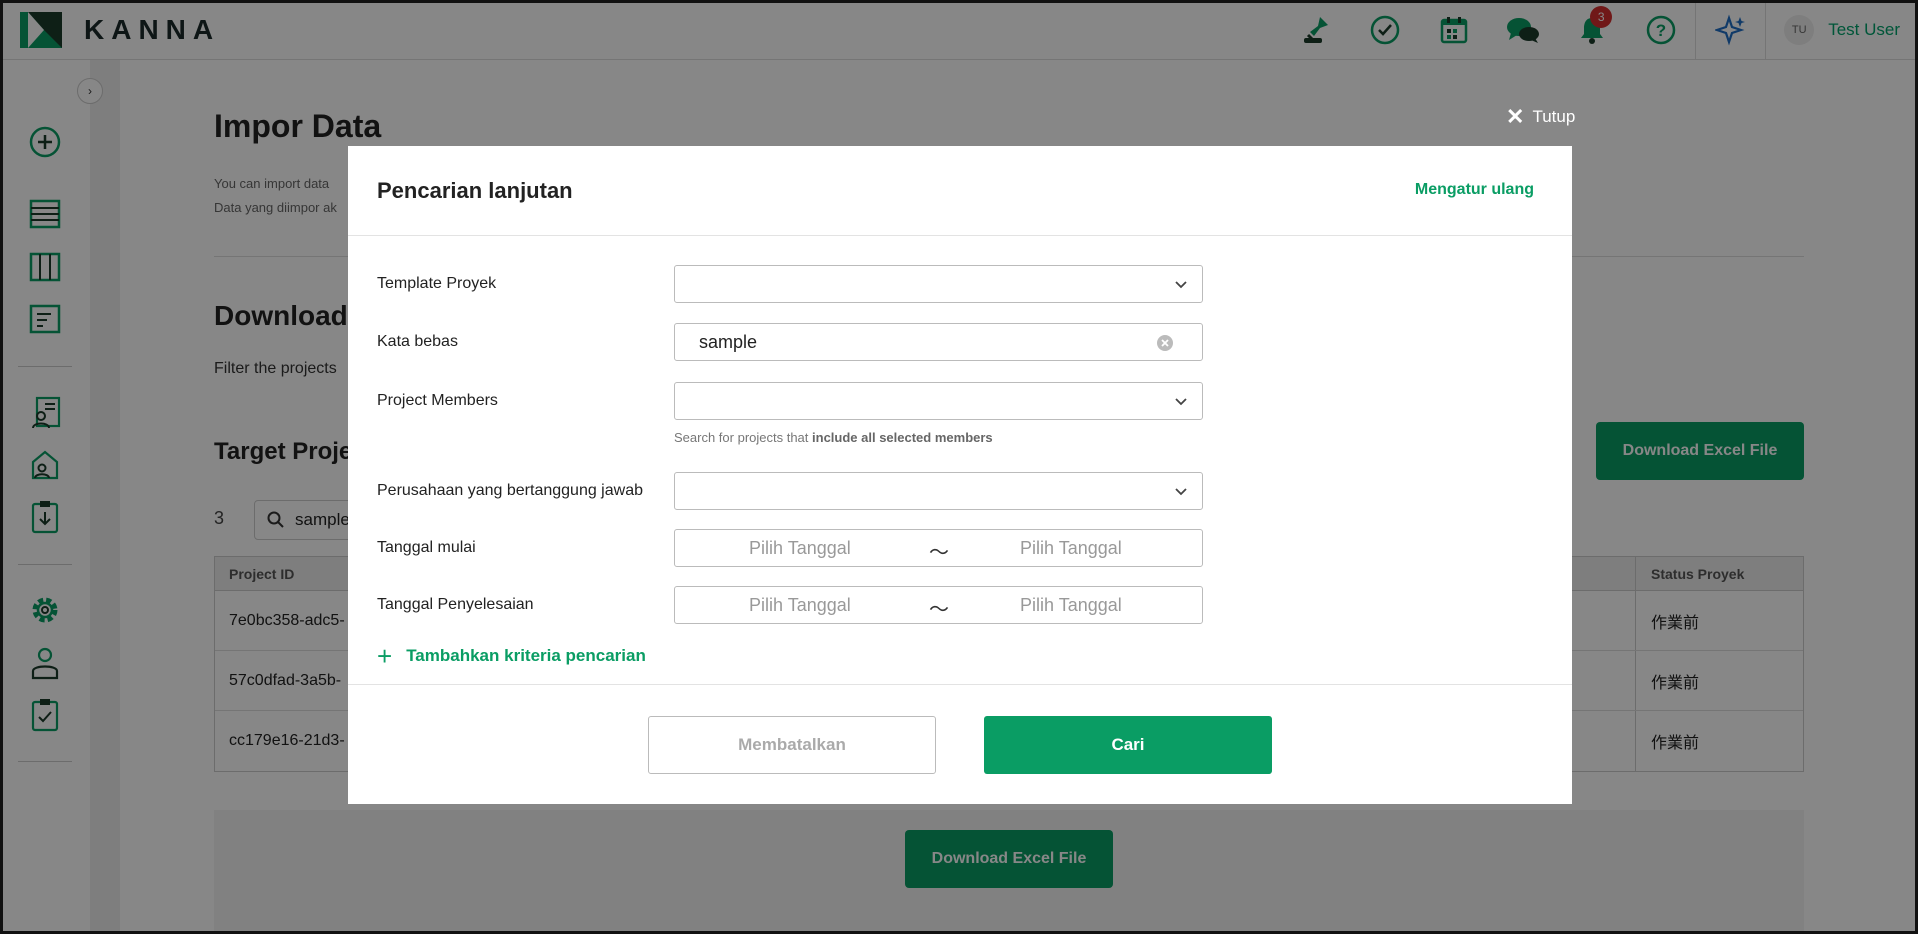 The width and height of the screenshot is (1918, 934). I want to click on members-label: Project Members, so click(437, 400).